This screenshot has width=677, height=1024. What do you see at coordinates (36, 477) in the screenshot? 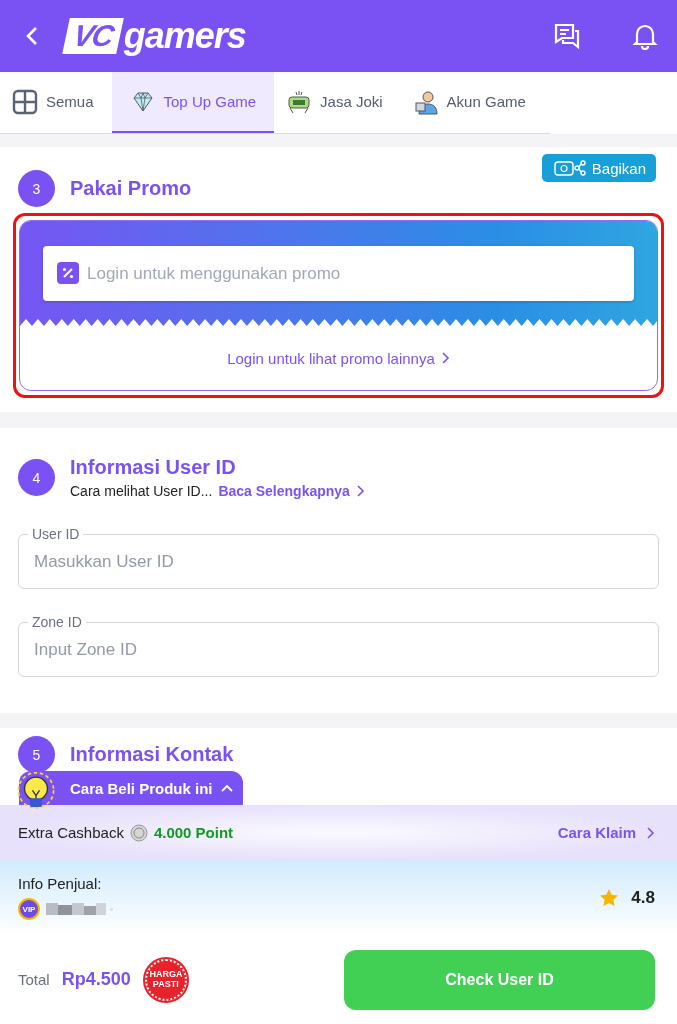
I see `step-number: 4` at bounding box center [36, 477].